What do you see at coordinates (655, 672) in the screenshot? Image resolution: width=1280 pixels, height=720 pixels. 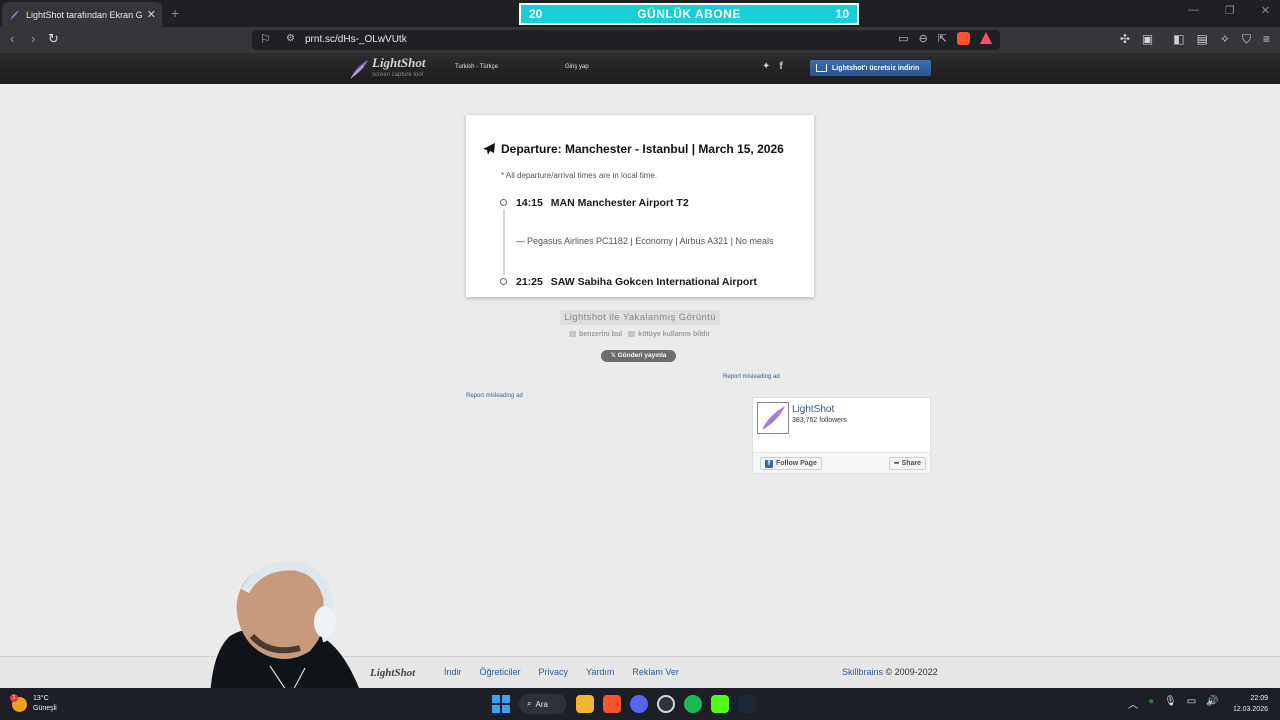 I see `footer-link-advertise: Reklam Ver` at bounding box center [655, 672].